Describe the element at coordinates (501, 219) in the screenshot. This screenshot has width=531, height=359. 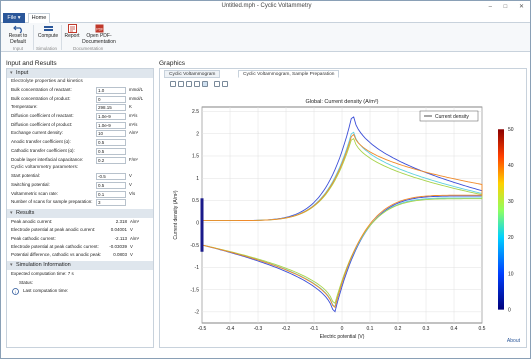
I see `colorbar` at that location.